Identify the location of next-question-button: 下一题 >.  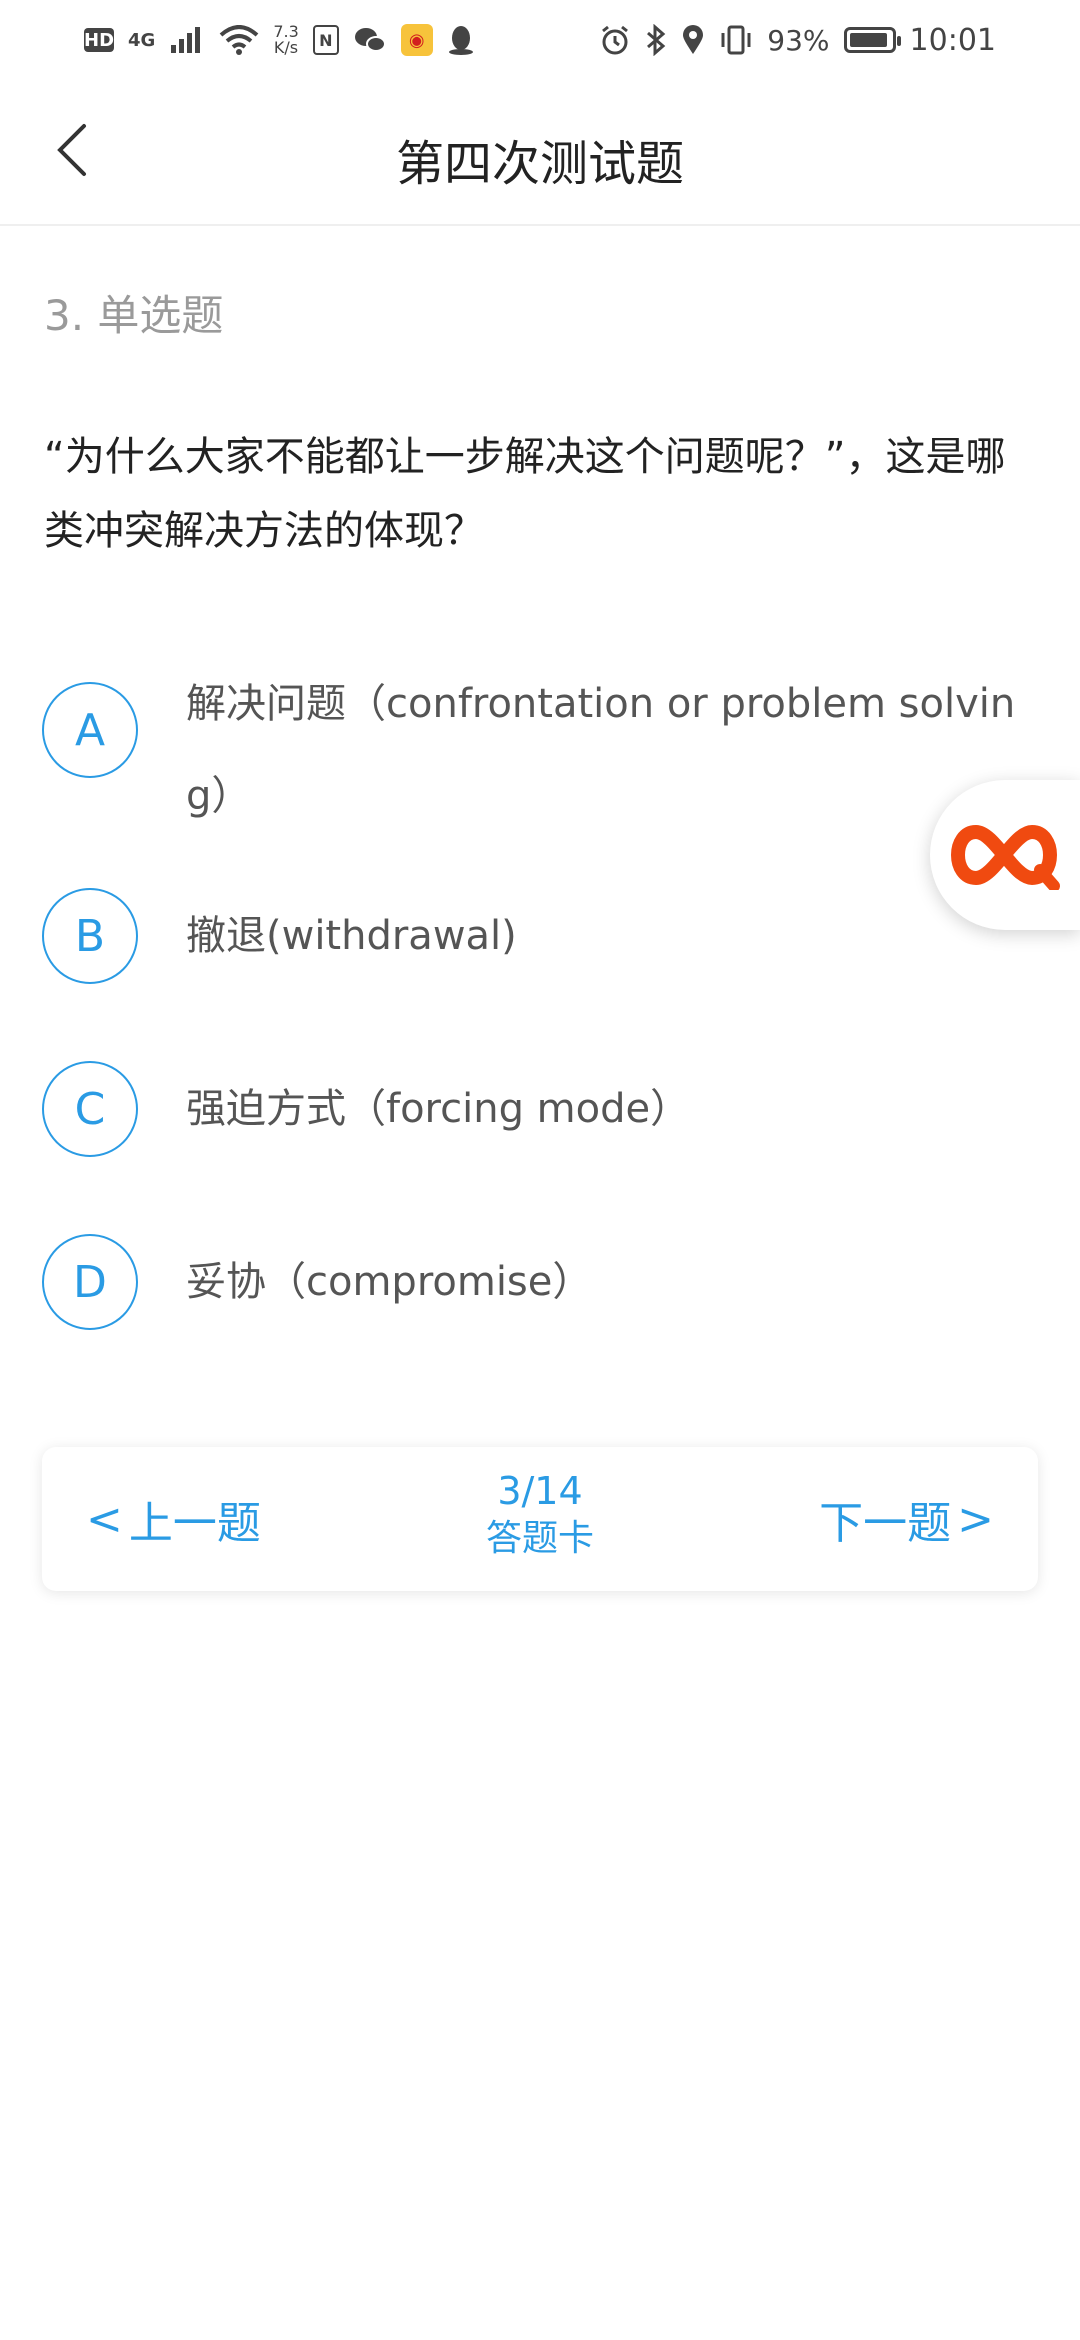
(909, 1519).